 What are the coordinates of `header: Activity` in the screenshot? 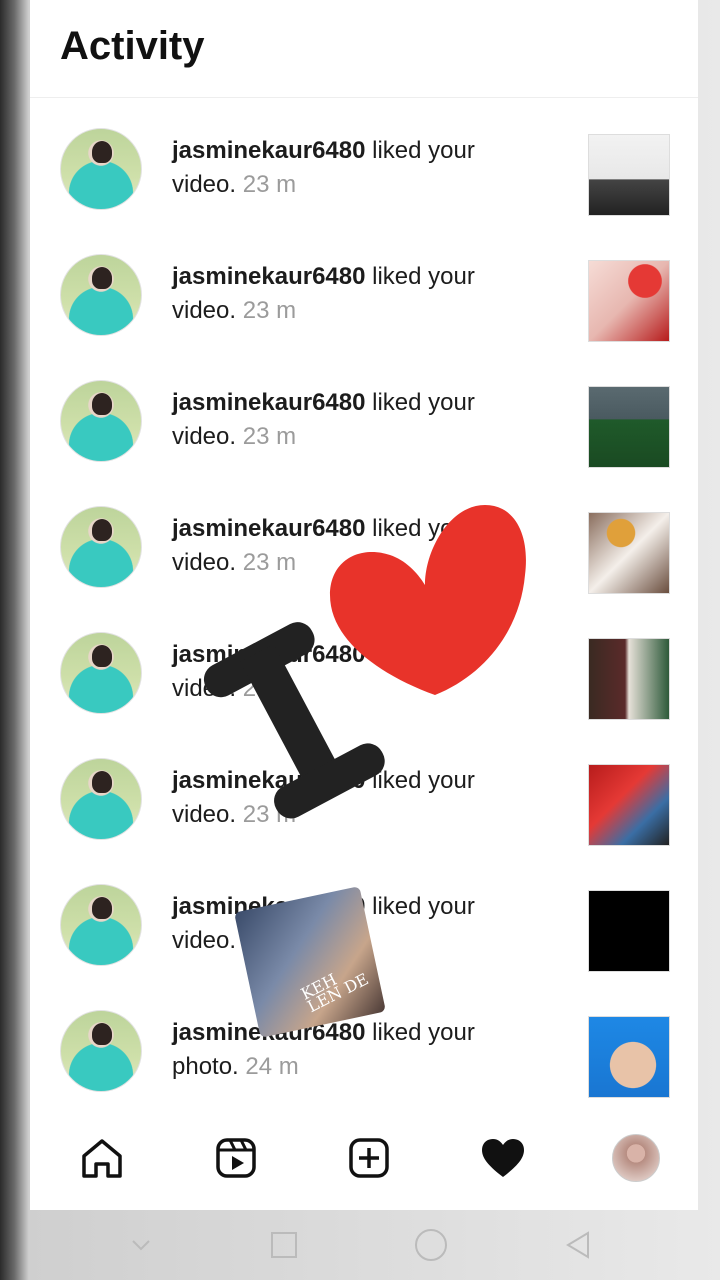 It's located at (364, 49).